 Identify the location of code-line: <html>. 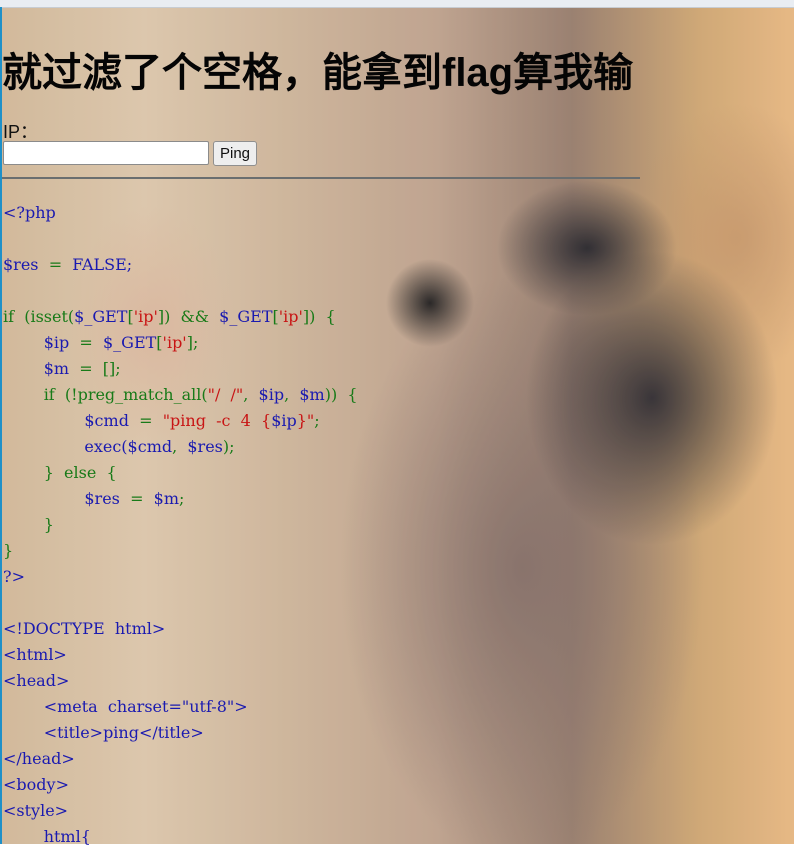
(35, 654).